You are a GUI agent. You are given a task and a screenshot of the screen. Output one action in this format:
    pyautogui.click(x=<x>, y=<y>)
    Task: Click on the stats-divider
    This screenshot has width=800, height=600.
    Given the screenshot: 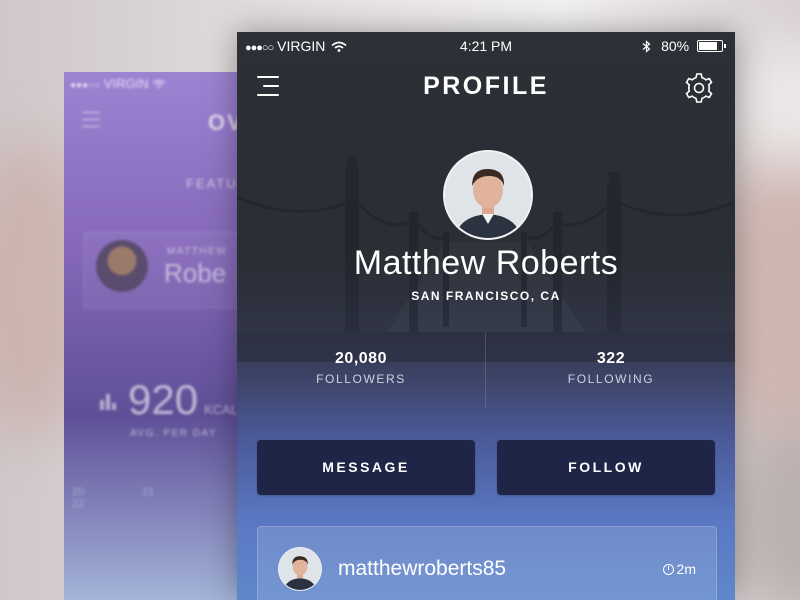 What is the action you would take?
    pyautogui.click(x=485, y=370)
    